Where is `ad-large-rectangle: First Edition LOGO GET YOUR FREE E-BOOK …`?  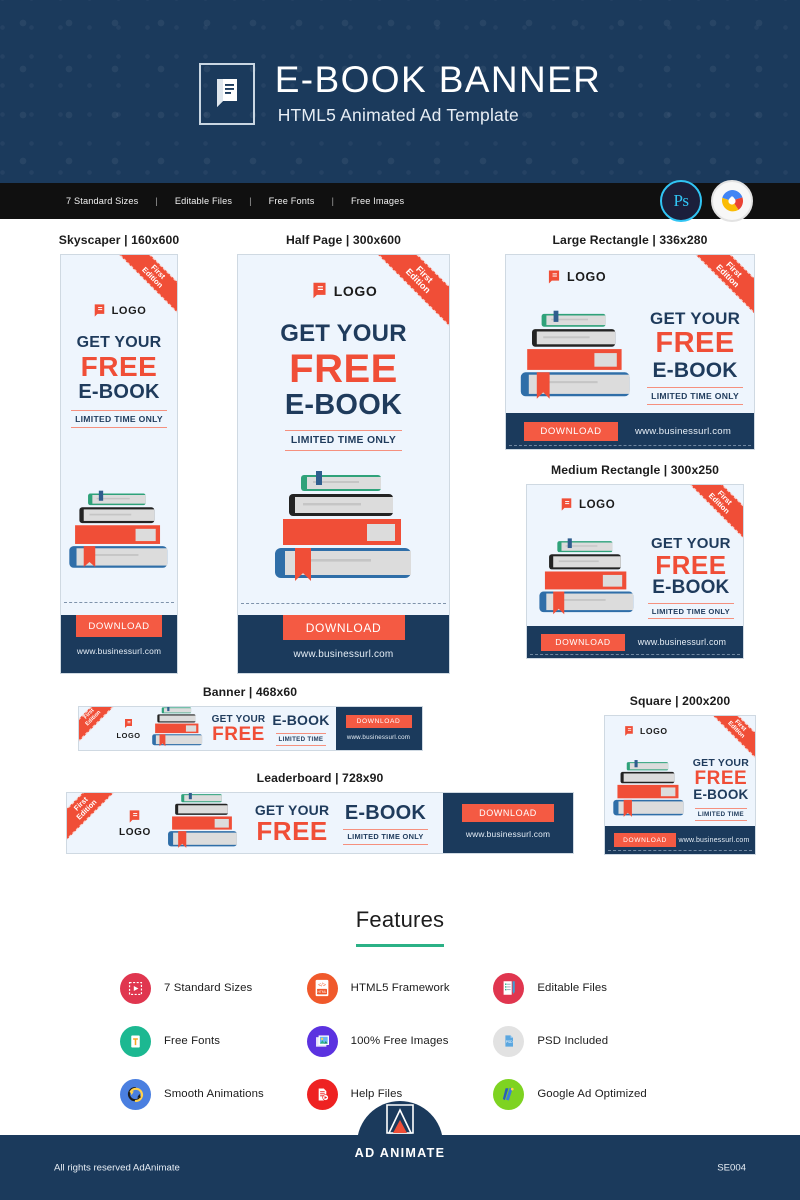 ad-large-rectangle: First Edition LOGO GET YOUR FREE E-BOOK … is located at coordinates (630, 352).